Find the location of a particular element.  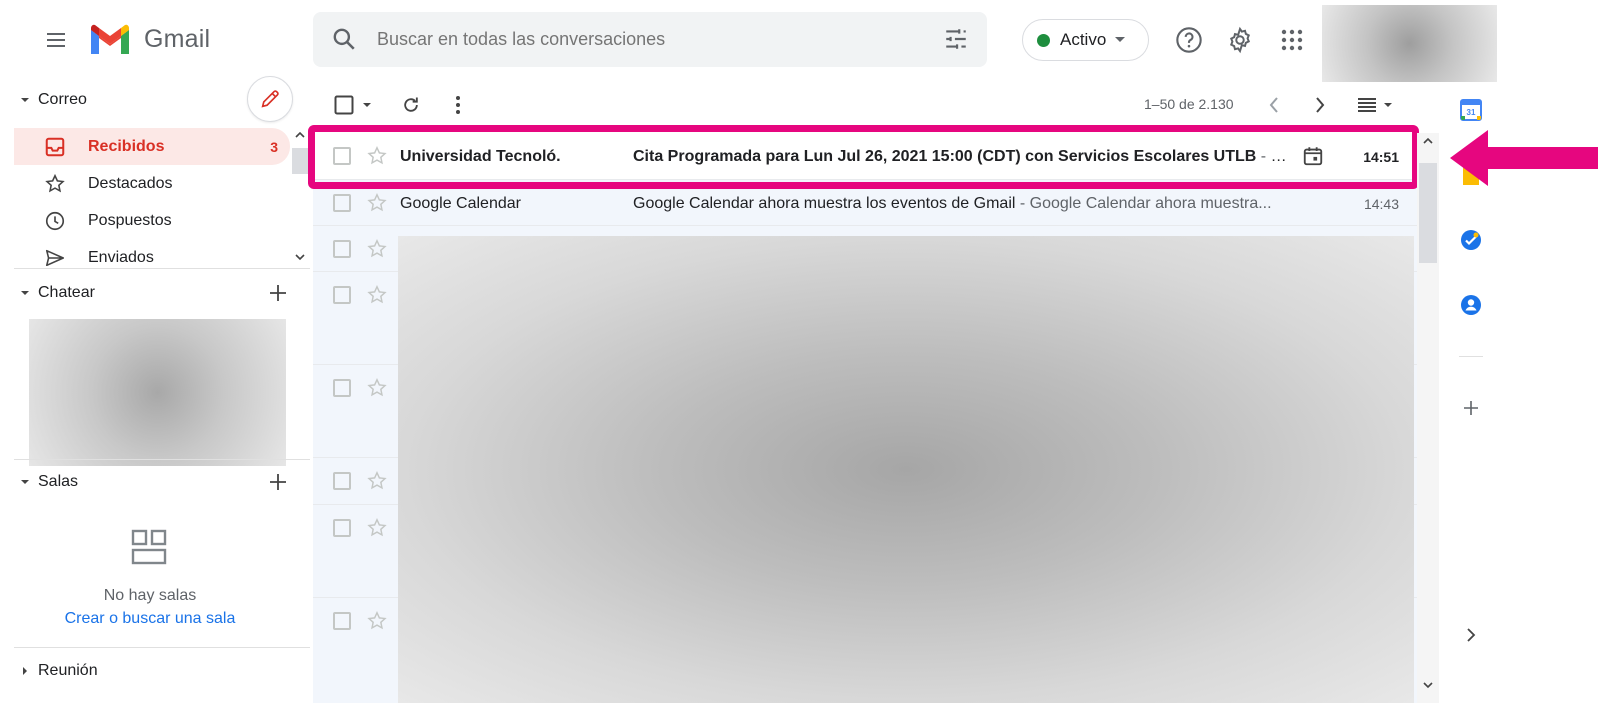

mail-section-header: Correo is located at coordinates (53, 100).